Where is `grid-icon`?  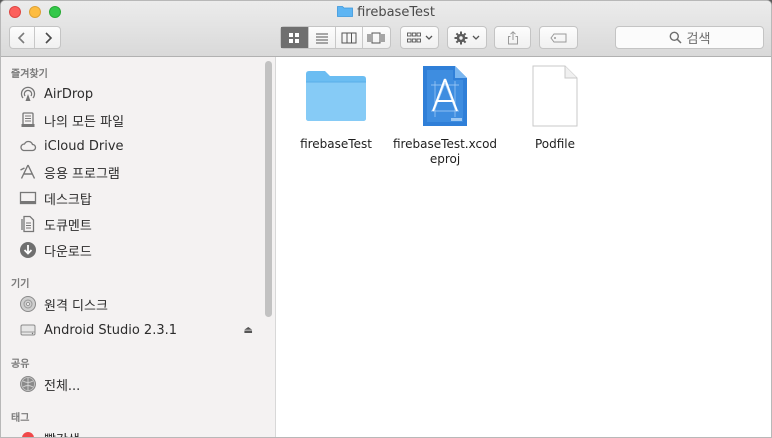
grid-icon is located at coordinates (294, 37).